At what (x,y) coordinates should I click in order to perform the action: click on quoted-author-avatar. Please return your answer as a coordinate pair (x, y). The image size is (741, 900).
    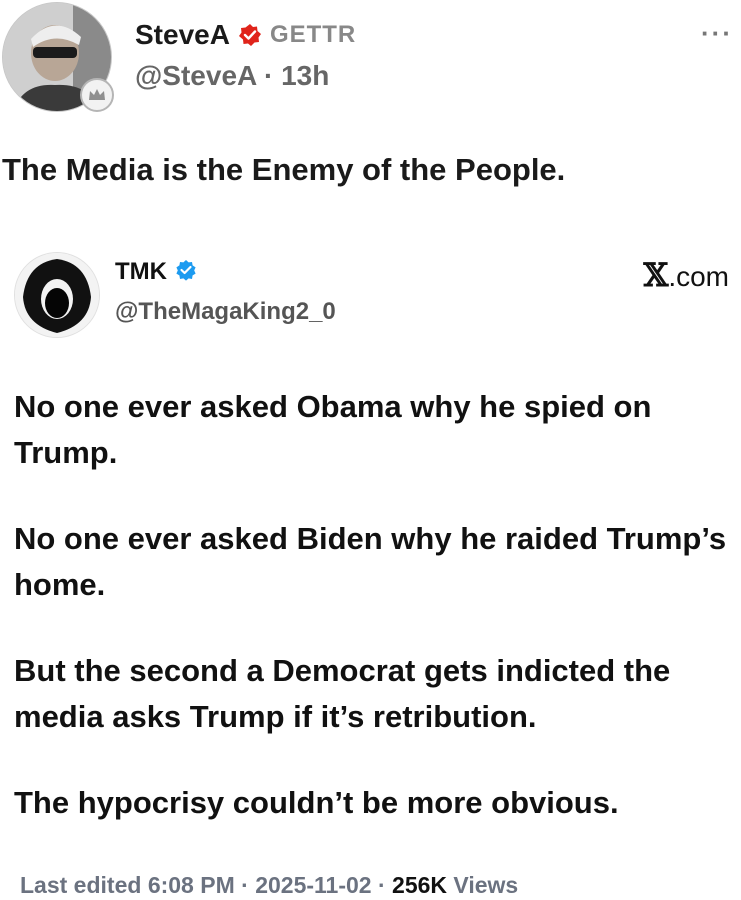
    Looking at the image, I should click on (57, 295).